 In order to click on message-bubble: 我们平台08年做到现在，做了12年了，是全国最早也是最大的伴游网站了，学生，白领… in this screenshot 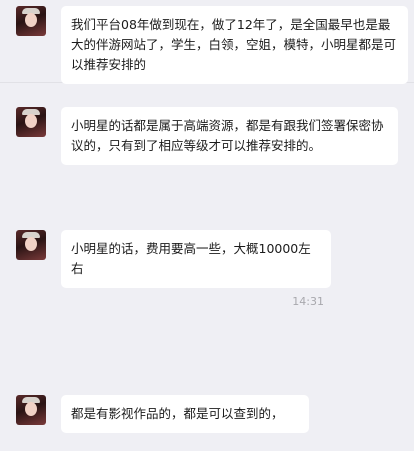, I will do `click(234, 45)`.